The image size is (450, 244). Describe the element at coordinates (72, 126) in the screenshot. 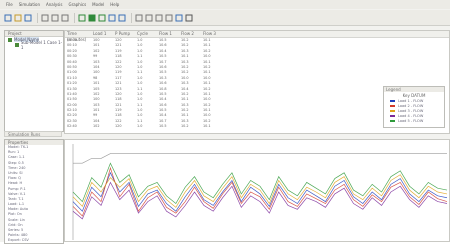

I see `table-cell: 02:40` at that location.